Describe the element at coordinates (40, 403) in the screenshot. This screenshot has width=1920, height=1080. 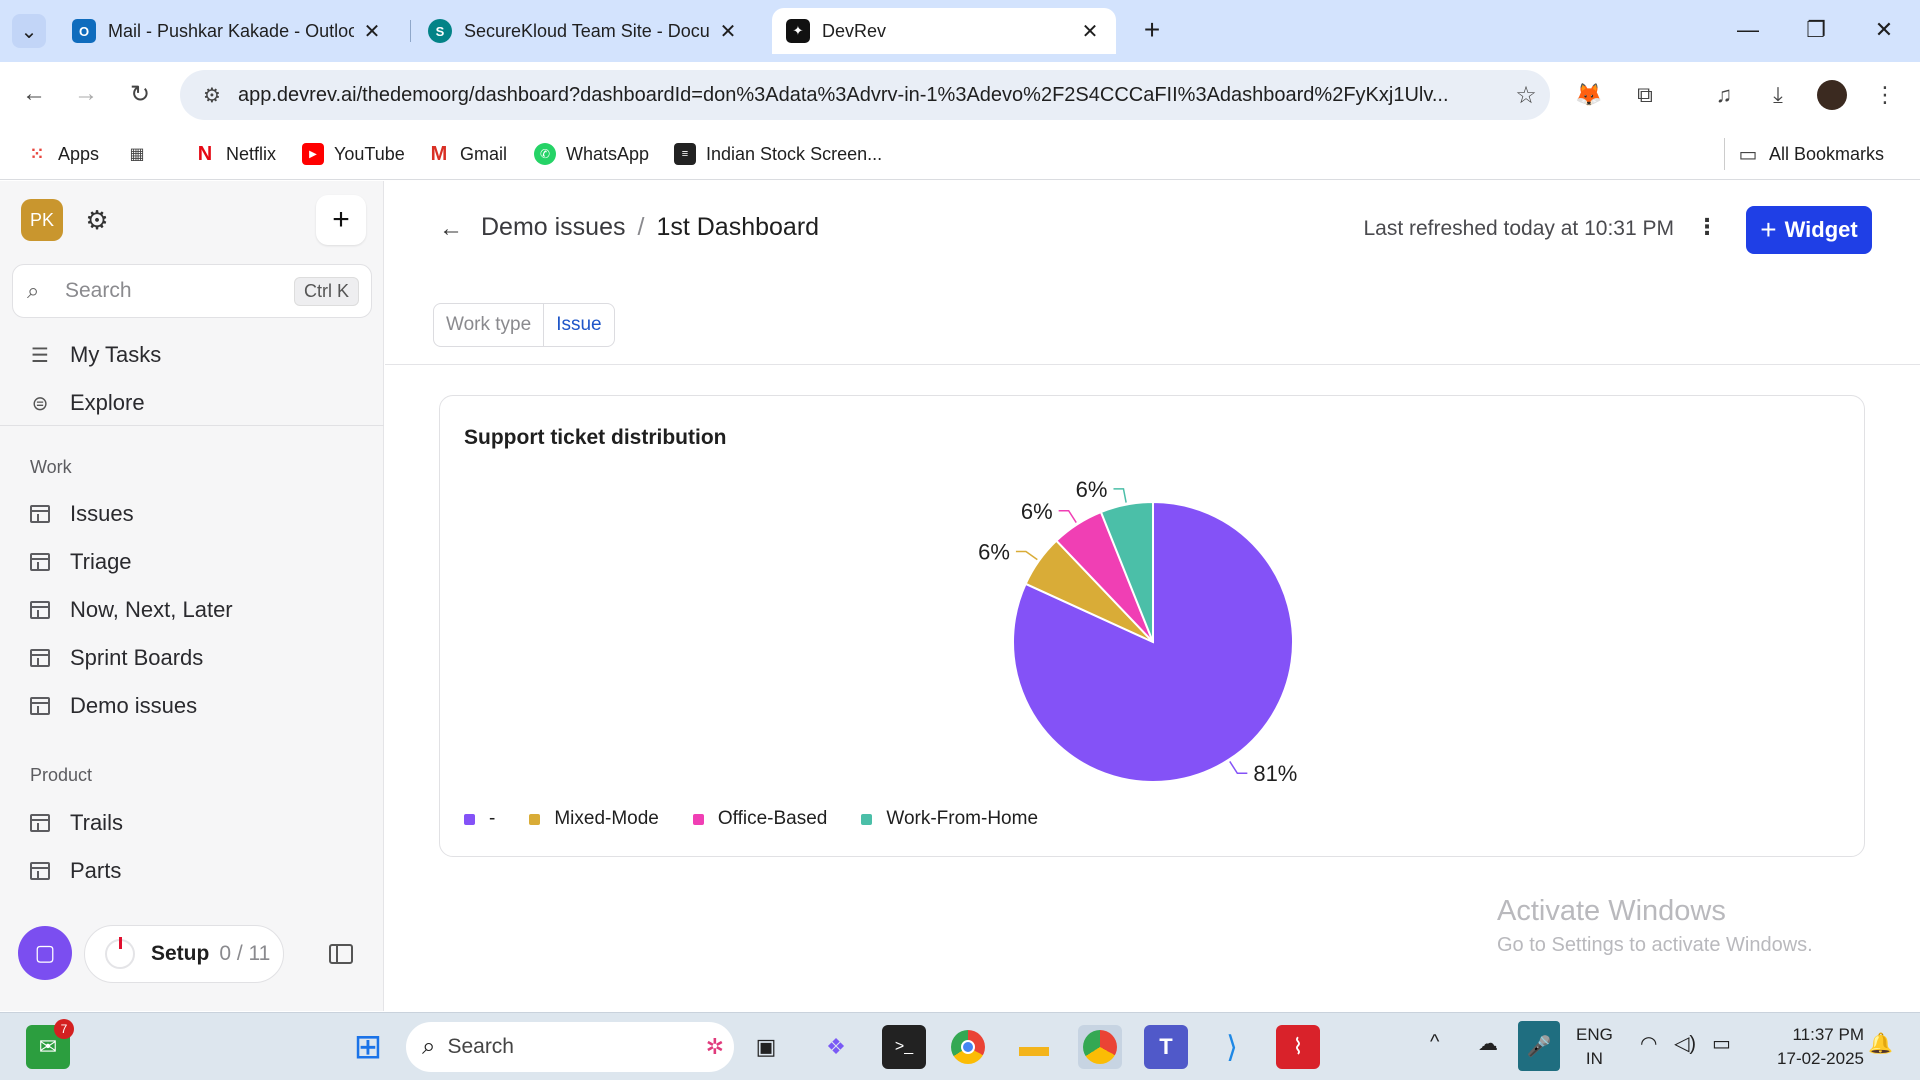
I see `explore-icon: ⊜` at that location.